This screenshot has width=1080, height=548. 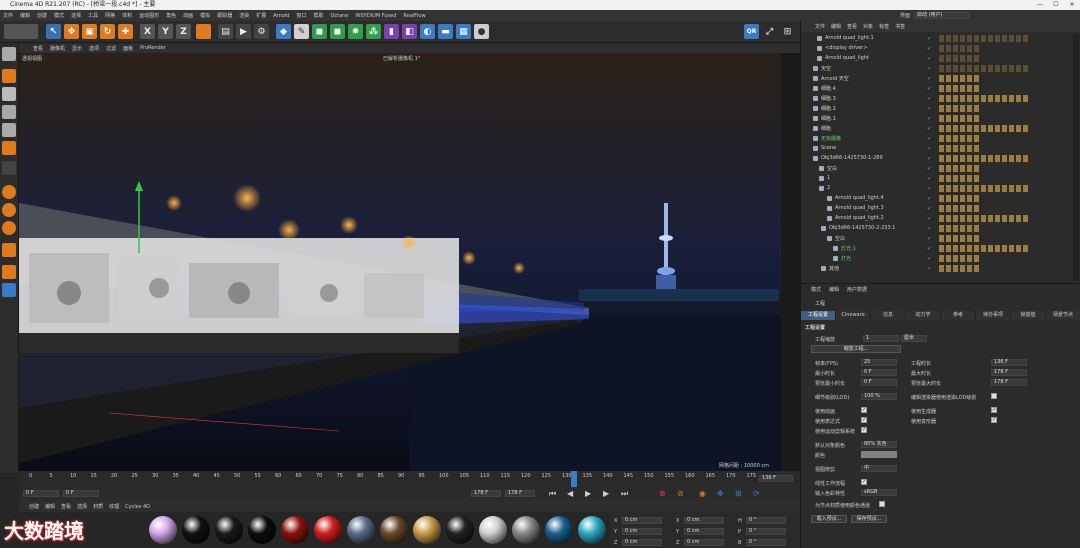 What do you see at coordinates (76, 15) in the screenshot?
I see `menu-item: 选择` at bounding box center [76, 15].